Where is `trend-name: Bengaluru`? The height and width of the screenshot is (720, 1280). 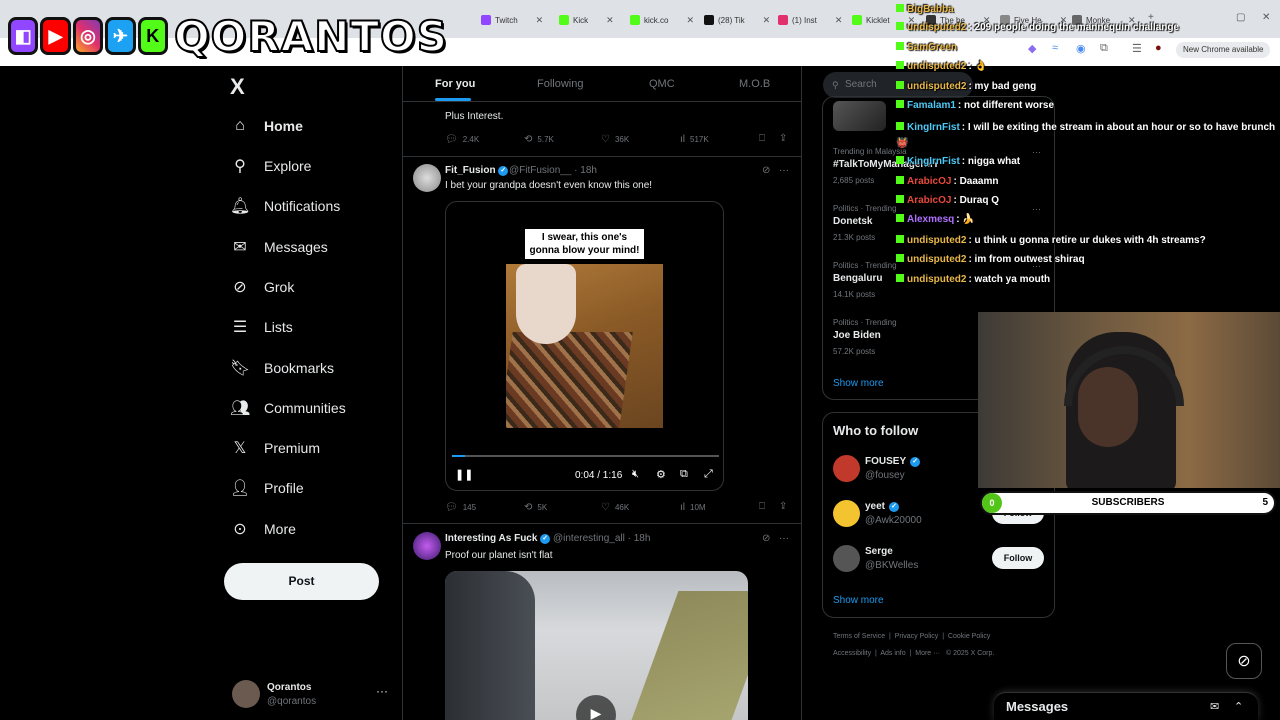
trend-name: Bengaluru is located at coordinates (857, 278).